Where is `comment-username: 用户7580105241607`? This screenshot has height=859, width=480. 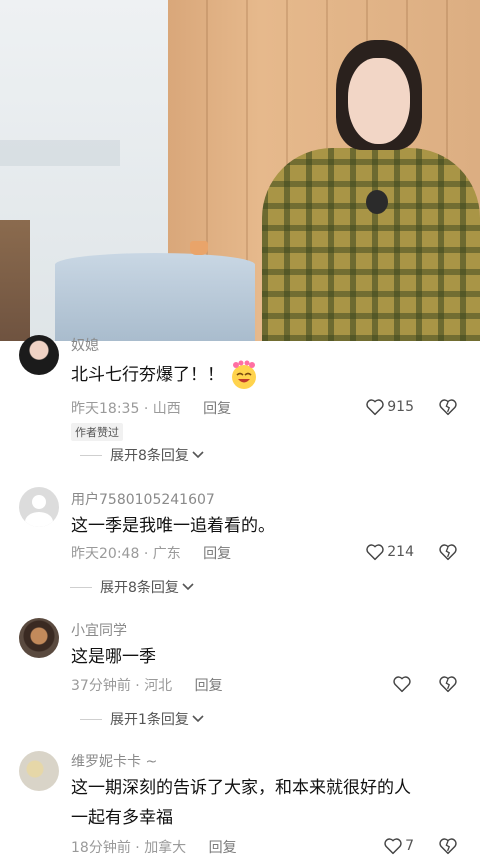 comment-username: 用户7580105241607 is located at coordinates (143, 499).